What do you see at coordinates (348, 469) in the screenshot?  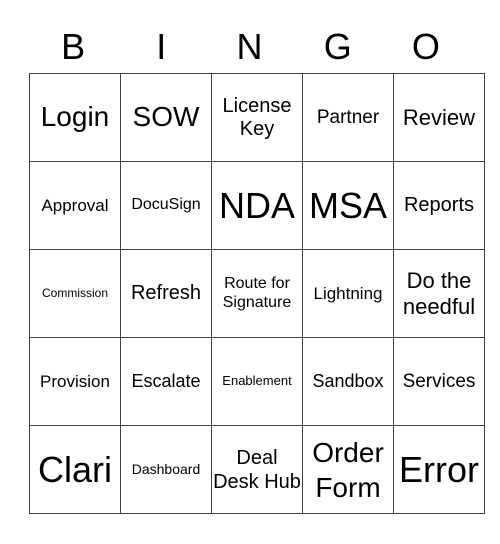 I see `bingo-cell: Order Form` at bounding box center [348, 469].